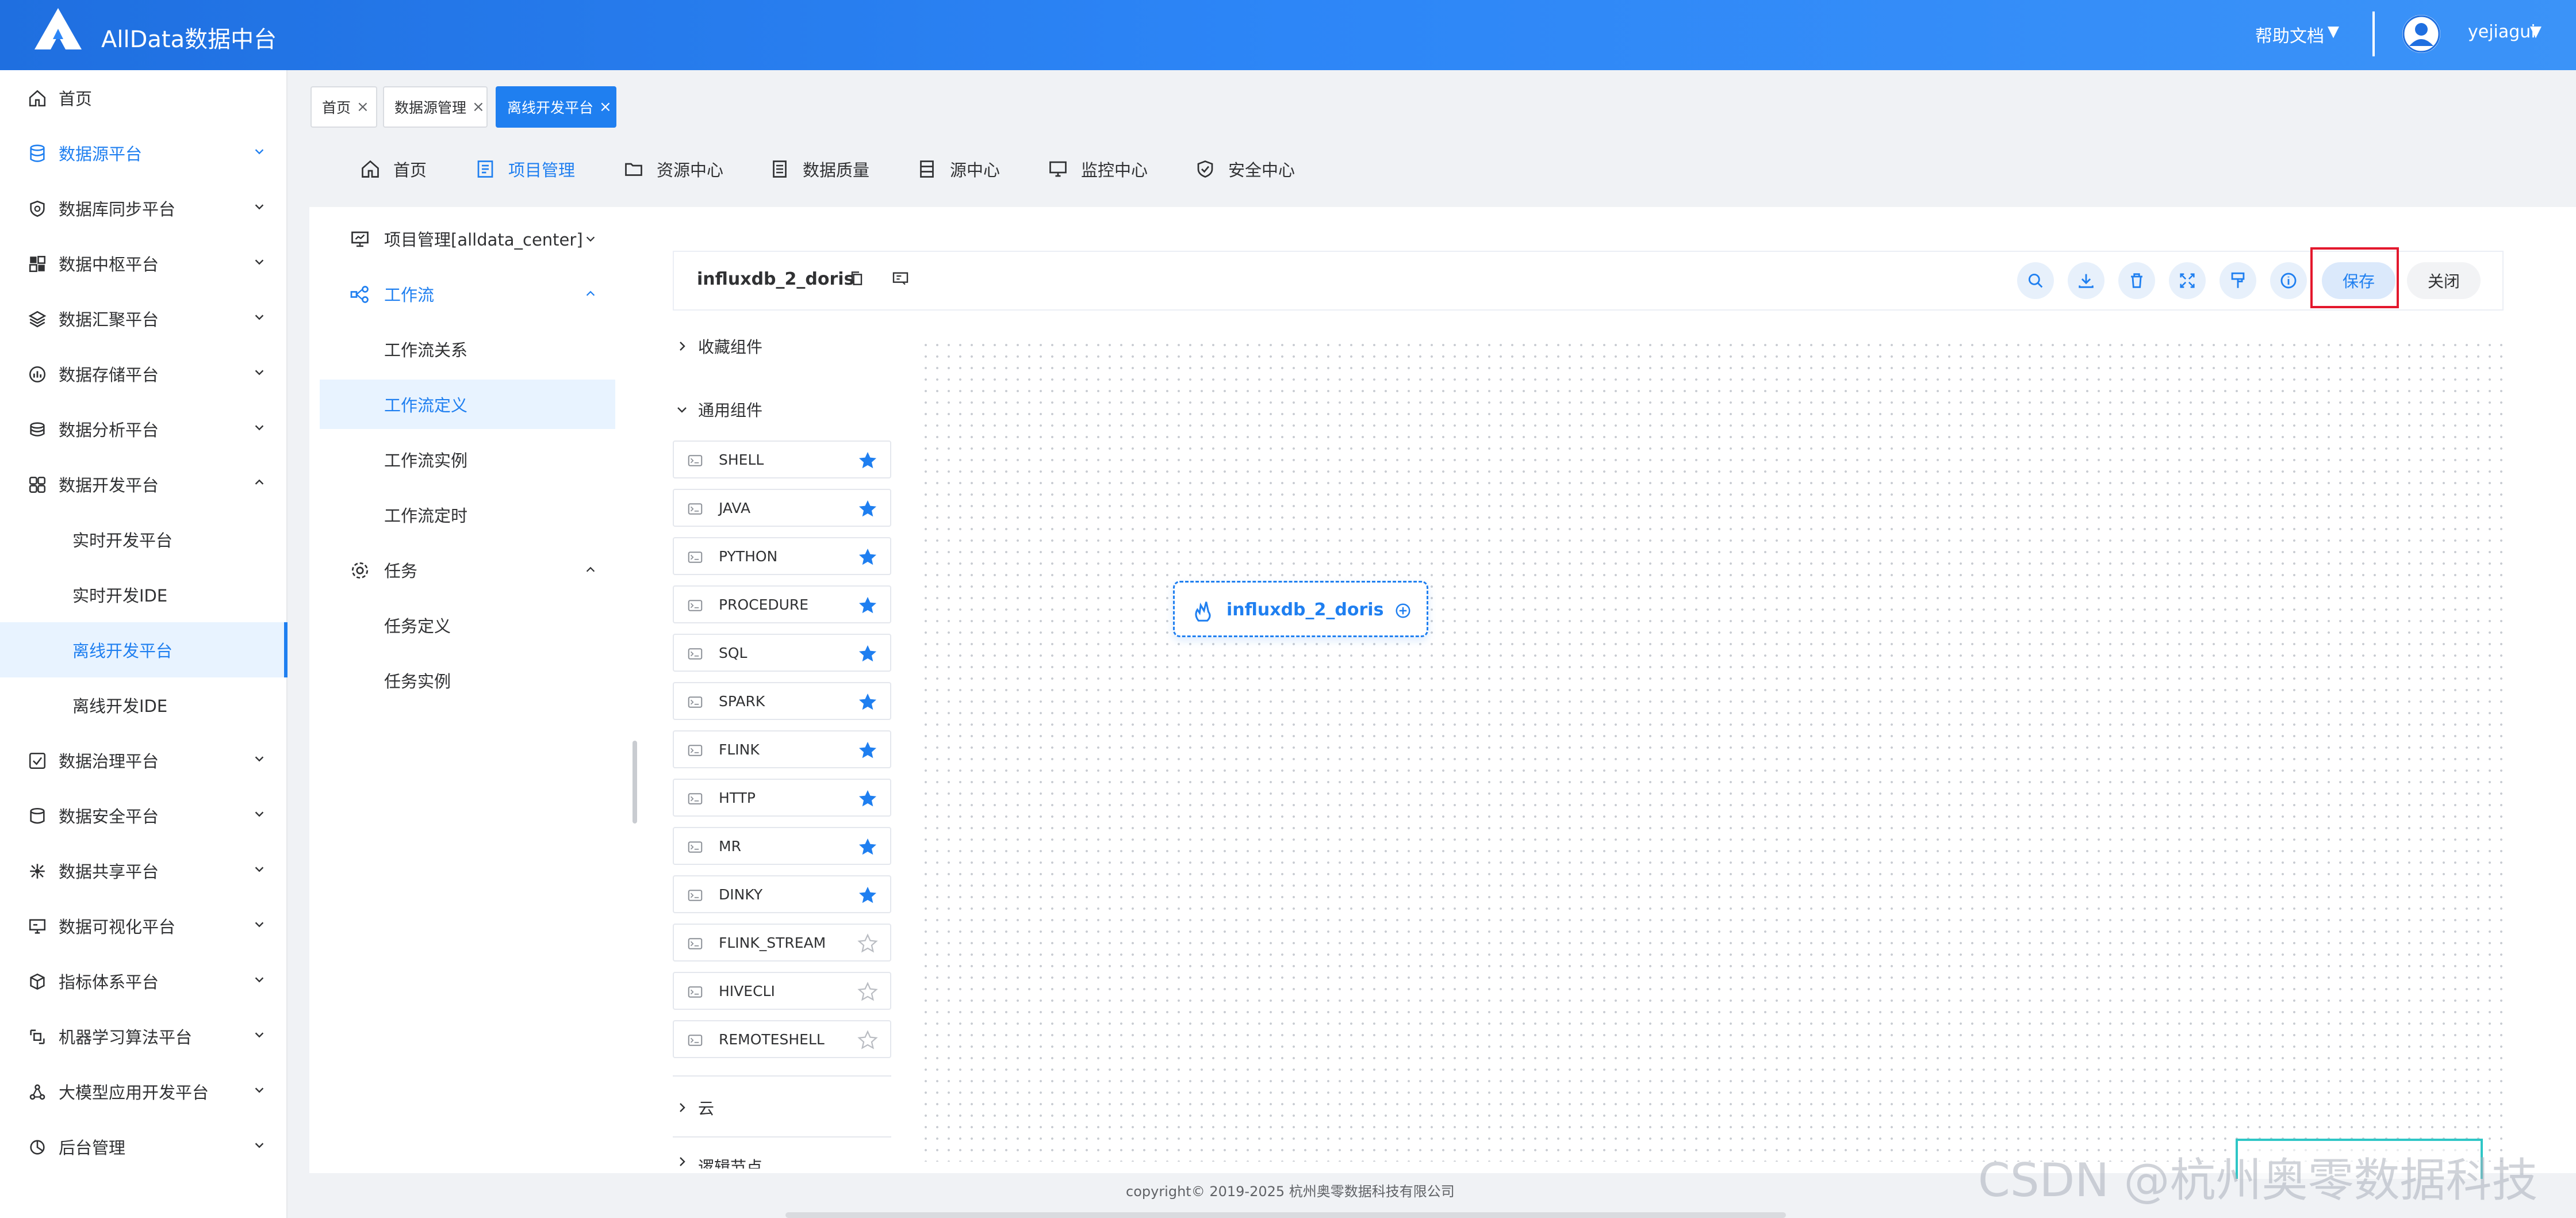 The width and height of the screenshot is (2576, 1218). What do you see at coordinates (467, 239) in the screenshot?
I see `tree-project-management: 项目管理[alldata_center]` at bounding box center [467, 239].